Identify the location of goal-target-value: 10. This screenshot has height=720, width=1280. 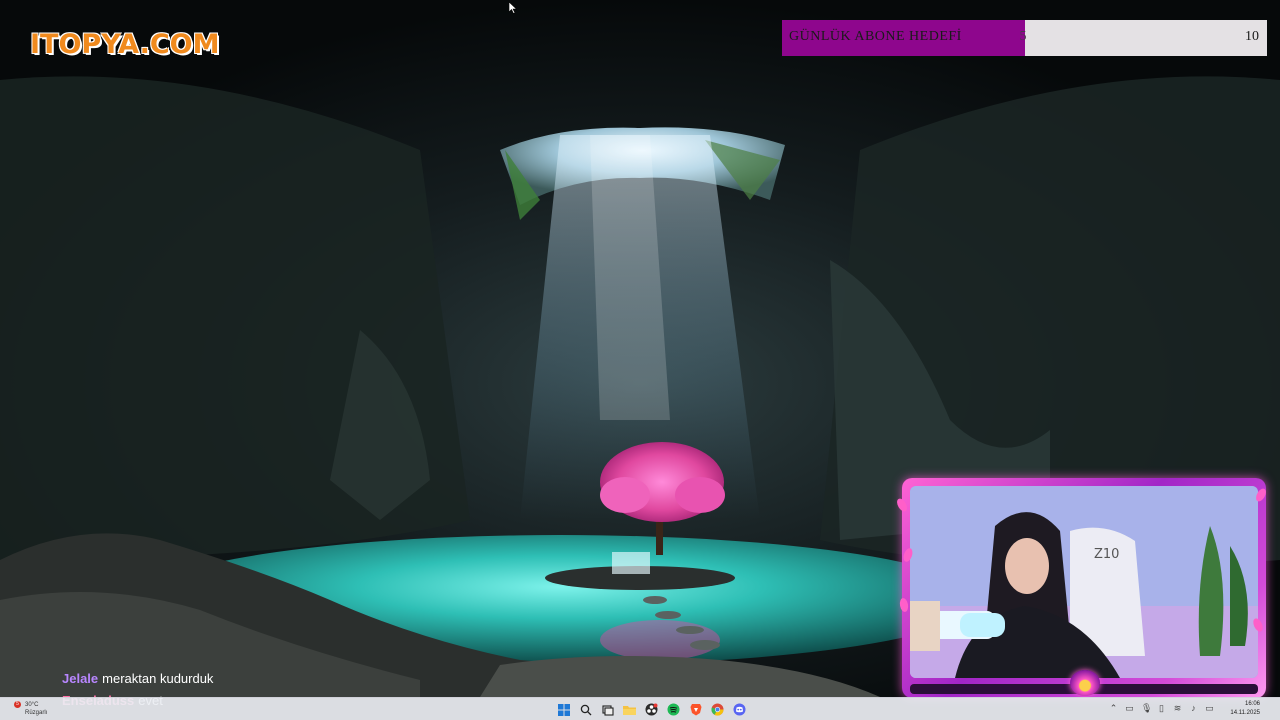
(1252, 36).